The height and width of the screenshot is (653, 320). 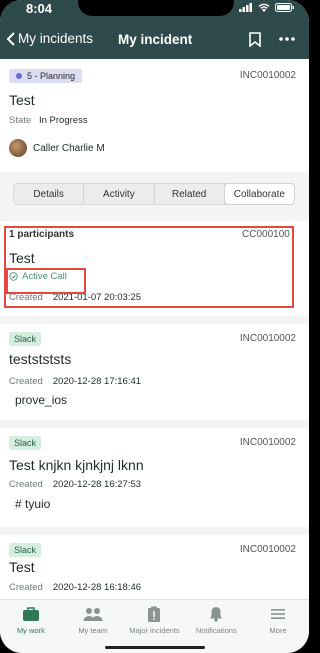 I want to click on top-bar: 8:04 My incidents My incident, so click(x=154, y=29).